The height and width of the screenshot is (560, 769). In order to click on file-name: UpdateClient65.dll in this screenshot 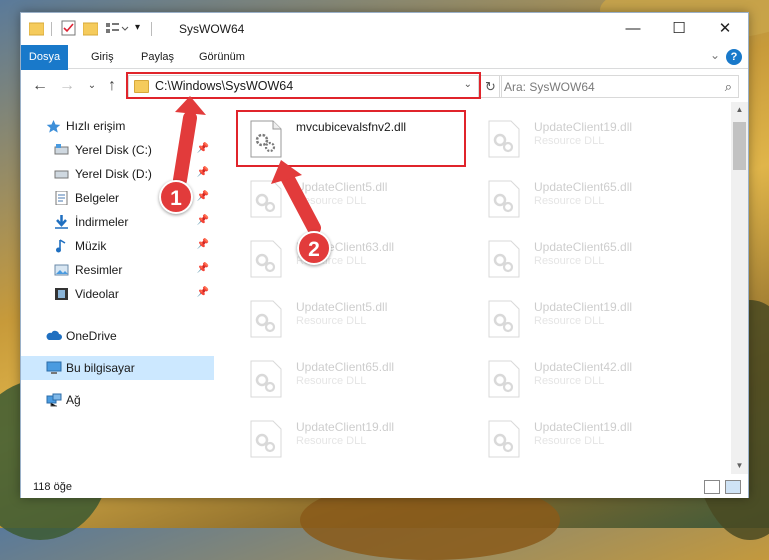, I will do `click(345, 367)`.